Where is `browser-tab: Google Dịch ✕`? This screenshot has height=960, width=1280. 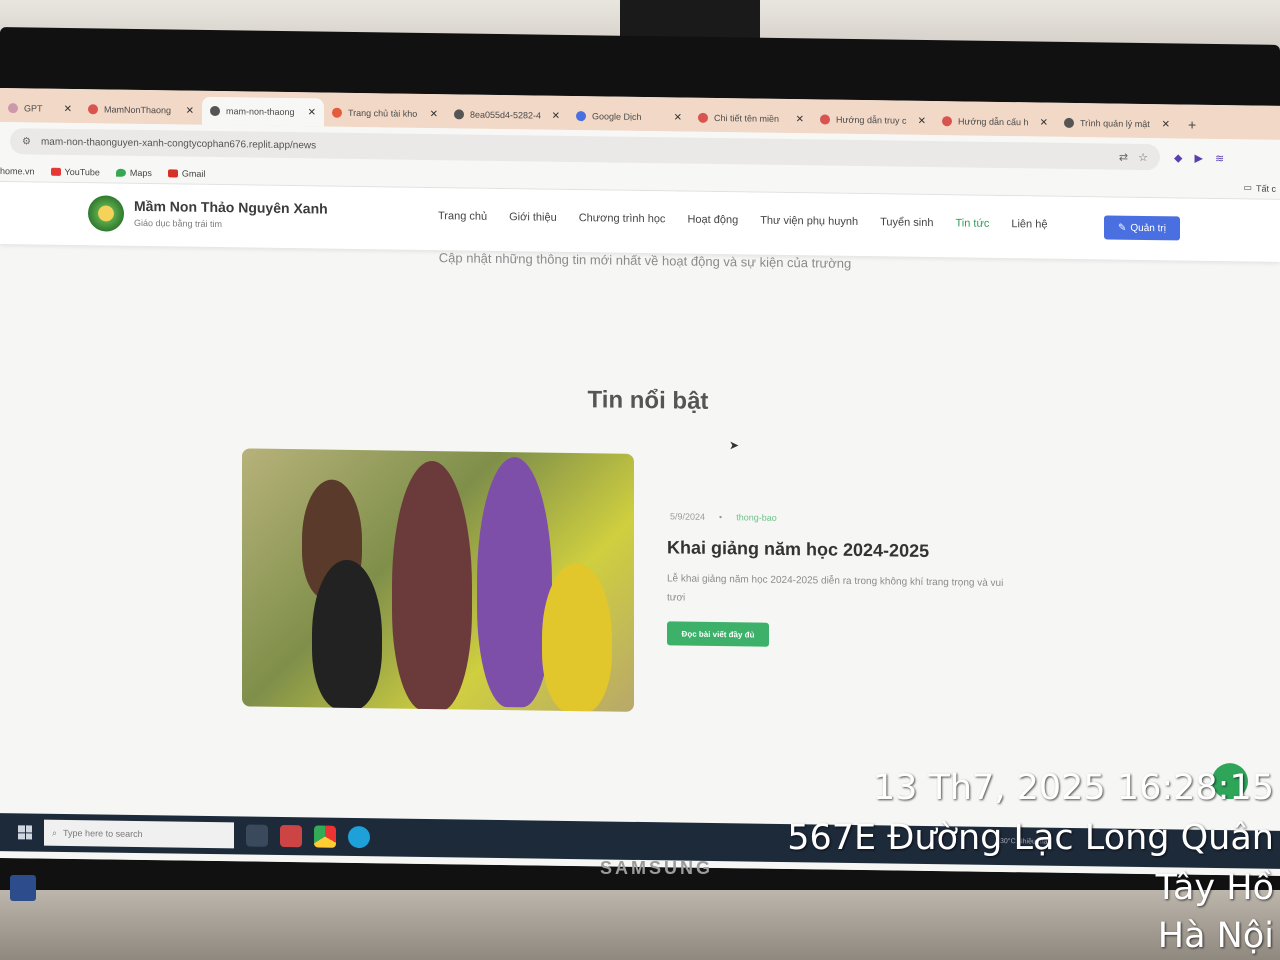
browser-tab: Google Dịch ✕ is located at coordinates (629, 117).